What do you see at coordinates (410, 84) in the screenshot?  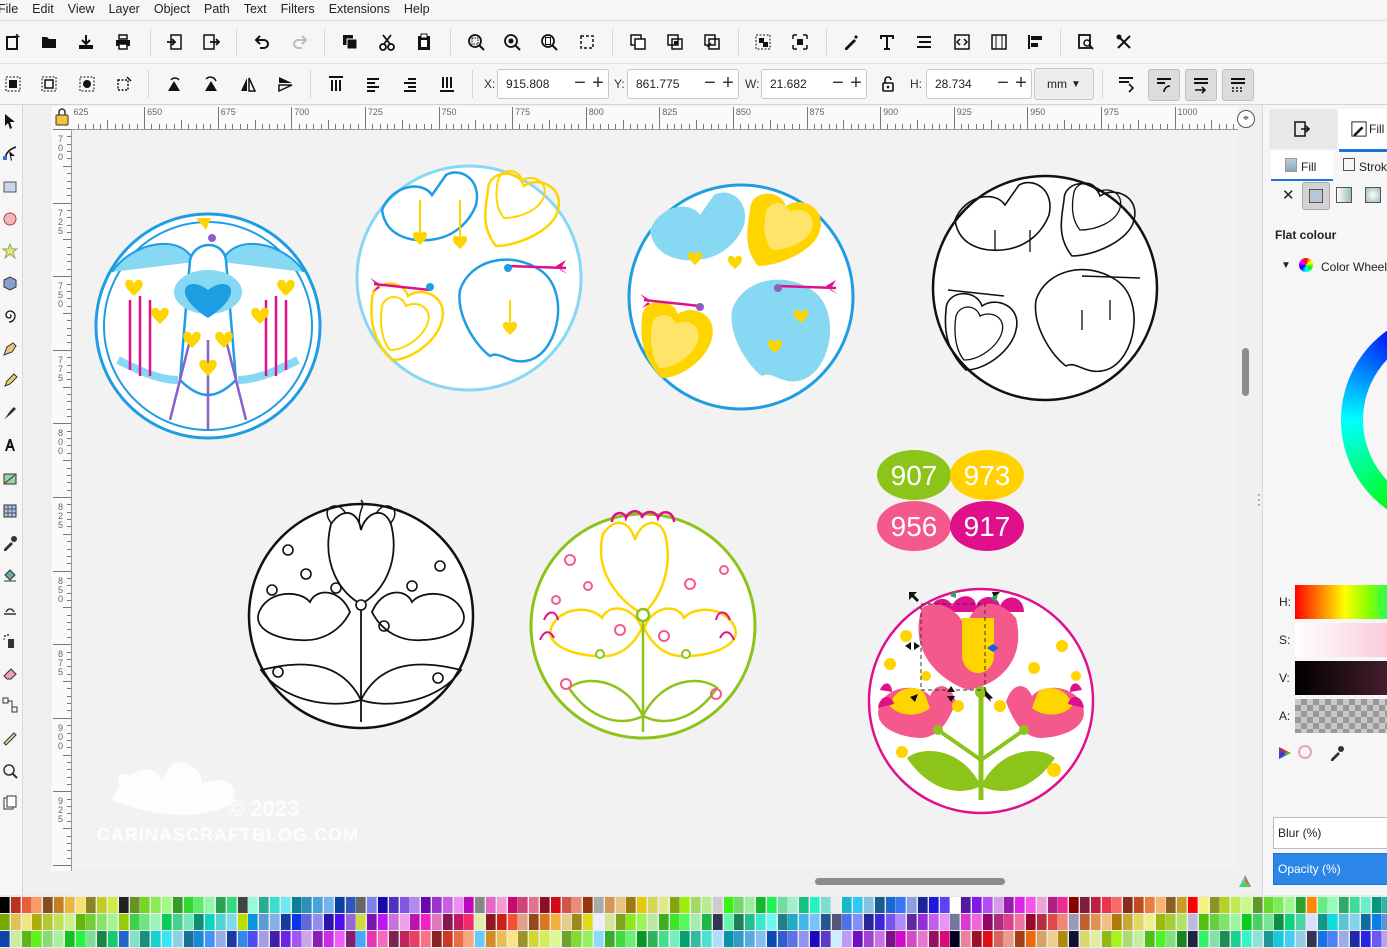 I see `lower-icon` at bounding box center [410, 84].